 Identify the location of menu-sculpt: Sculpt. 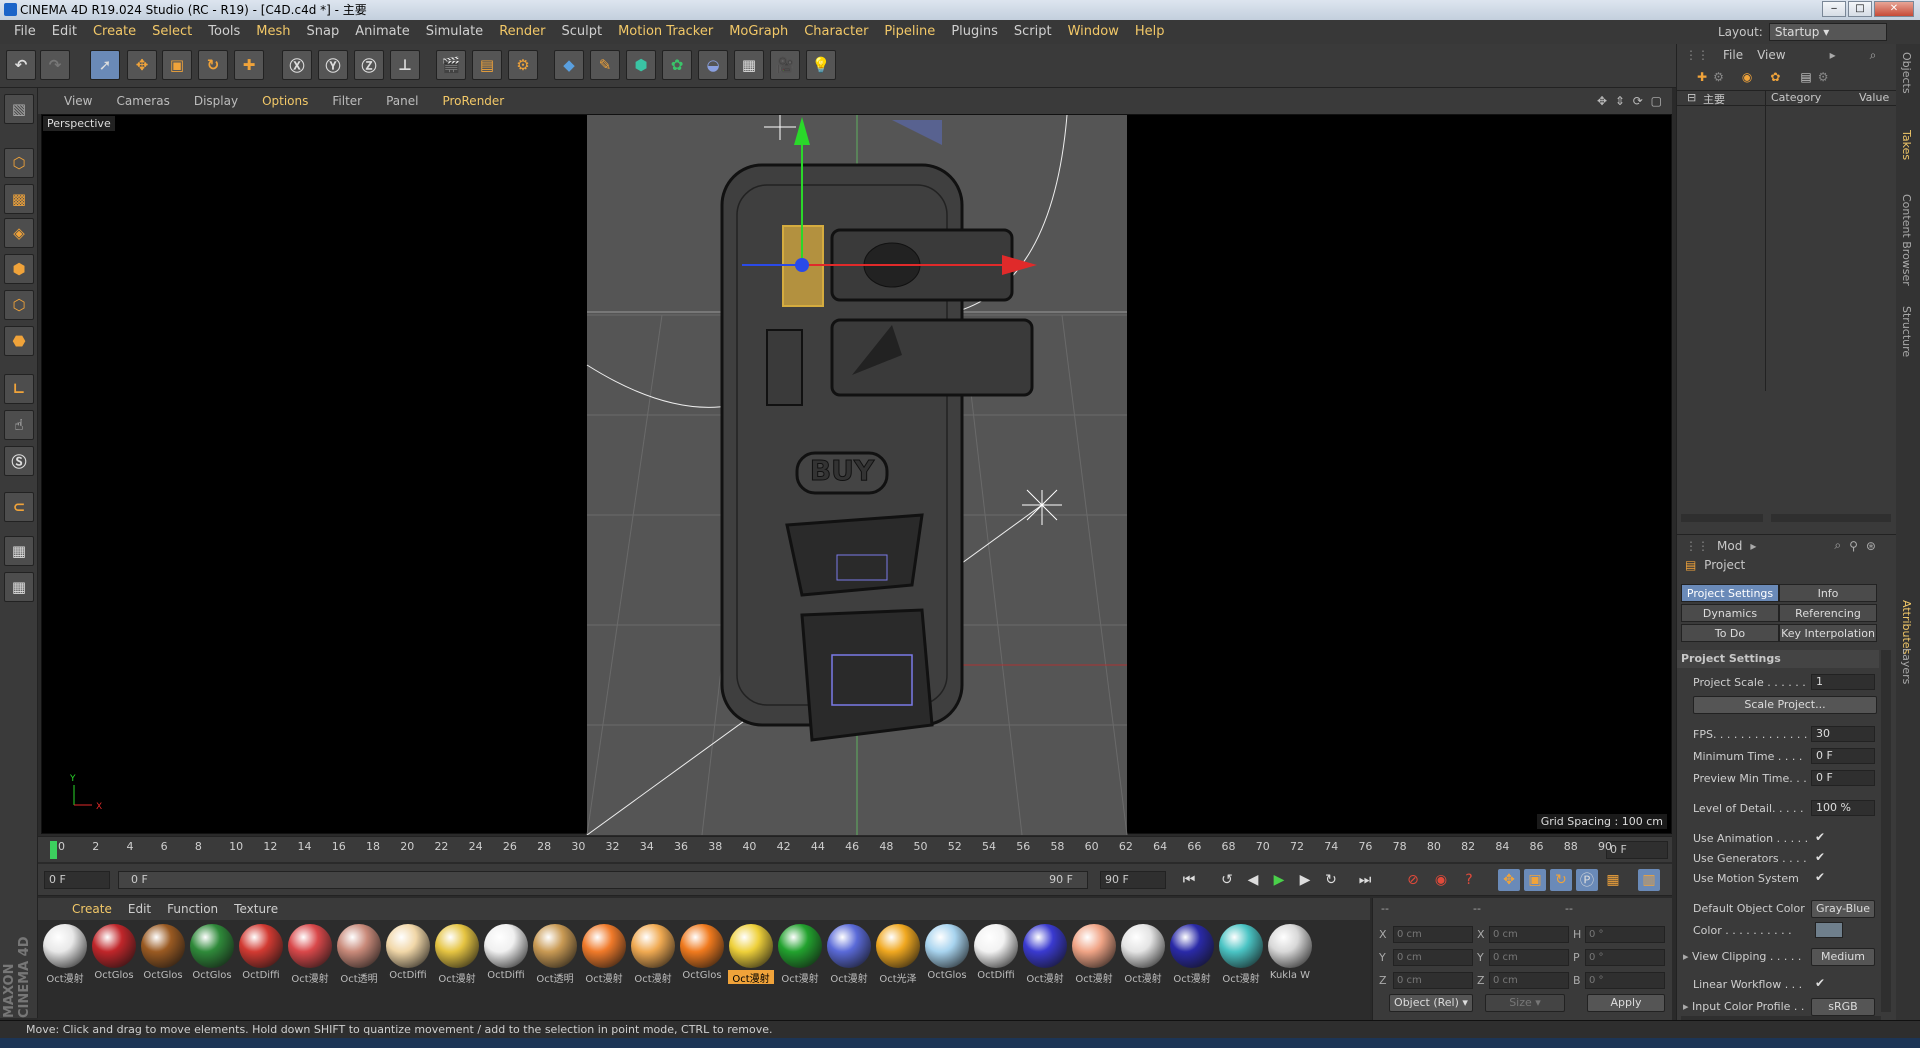
(581, 32).